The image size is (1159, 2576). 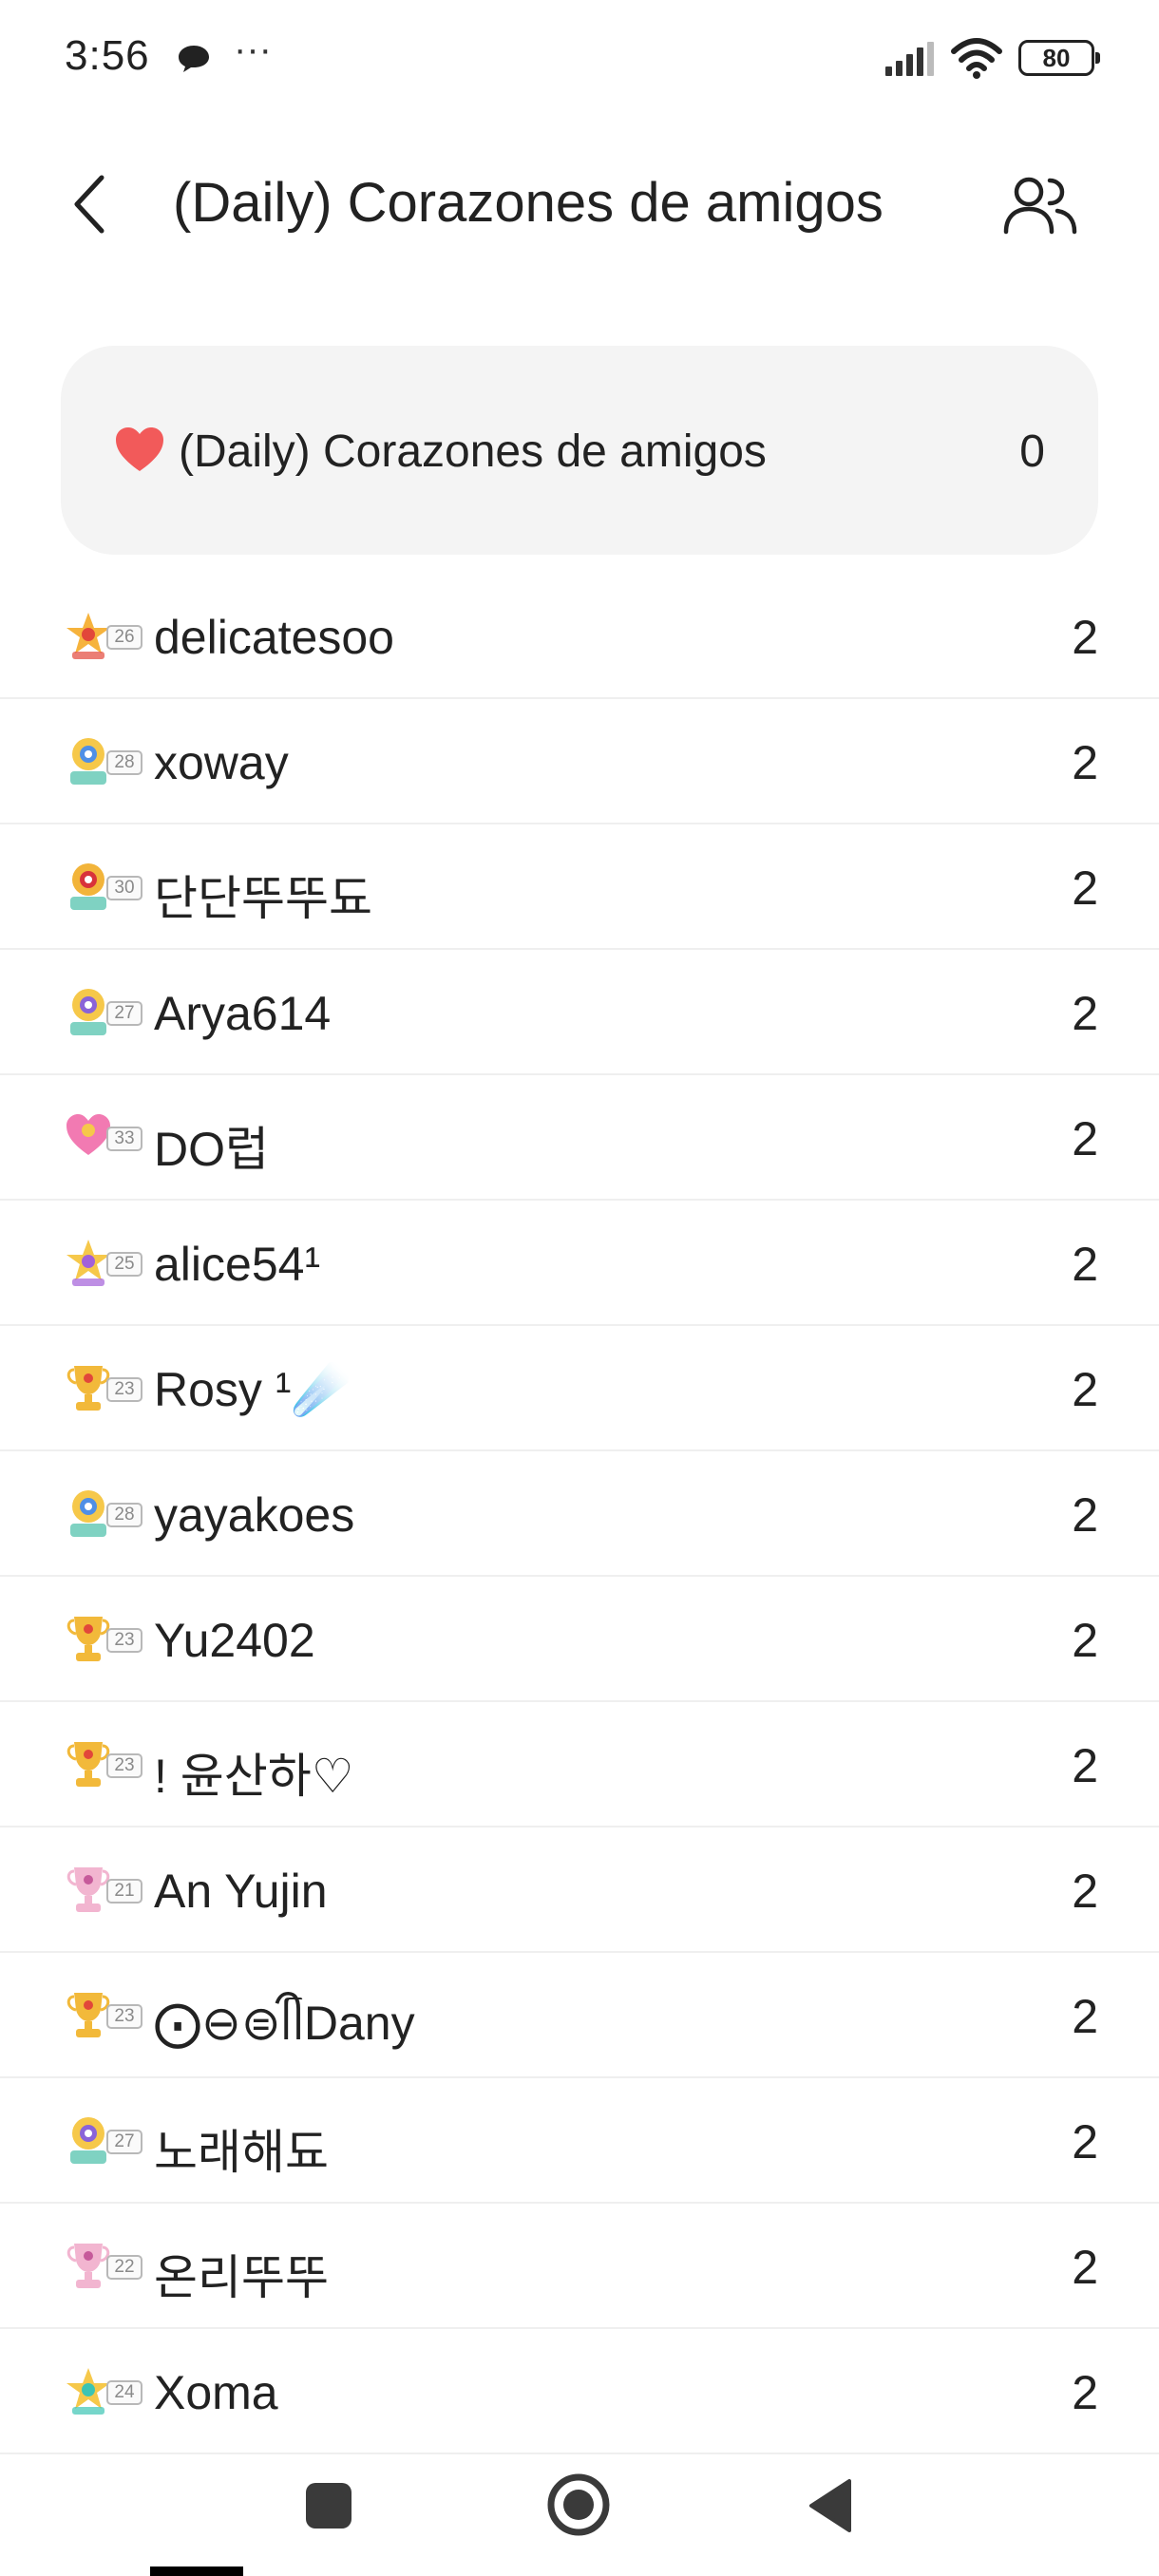 I want to click on level-number: 30, so click(x=124, y=888).